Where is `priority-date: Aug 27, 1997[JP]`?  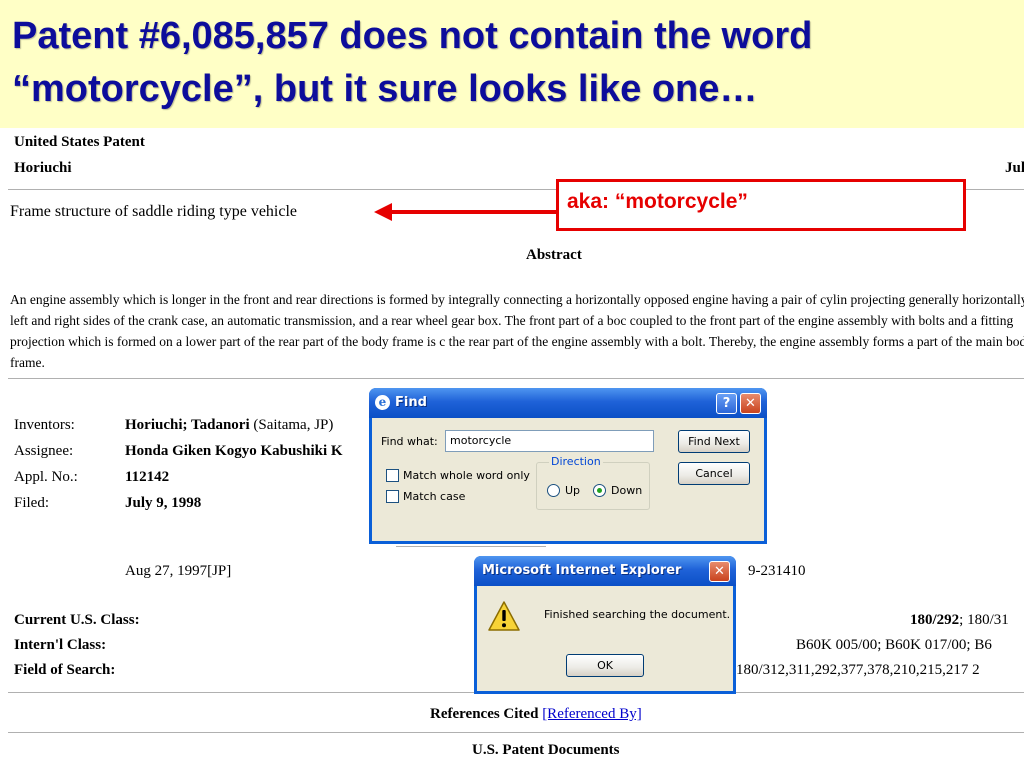
priority-date: Aug 27, 1997[JP] is located at coordinates (178, 571).